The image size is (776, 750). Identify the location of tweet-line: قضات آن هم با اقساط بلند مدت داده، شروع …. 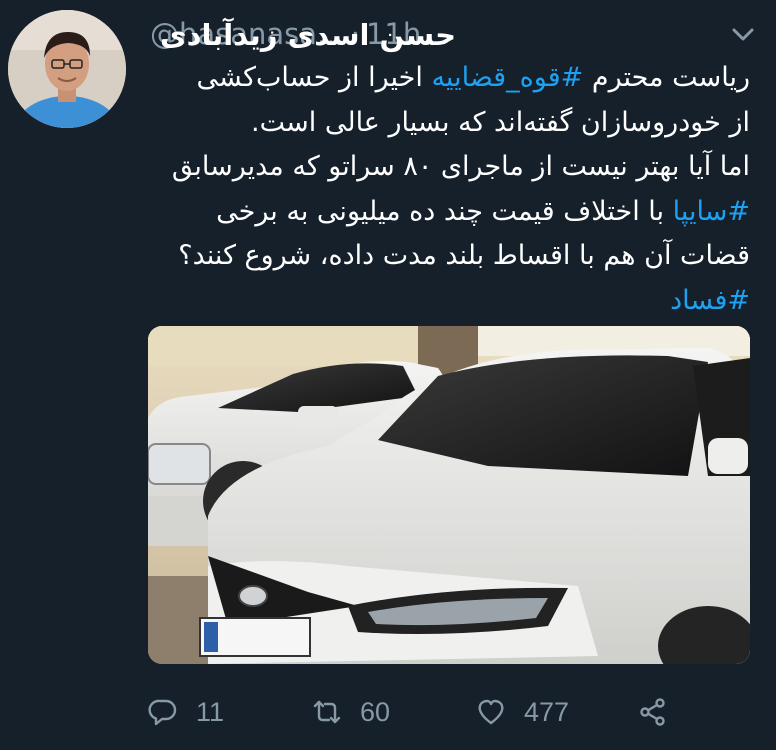
(464, 255).